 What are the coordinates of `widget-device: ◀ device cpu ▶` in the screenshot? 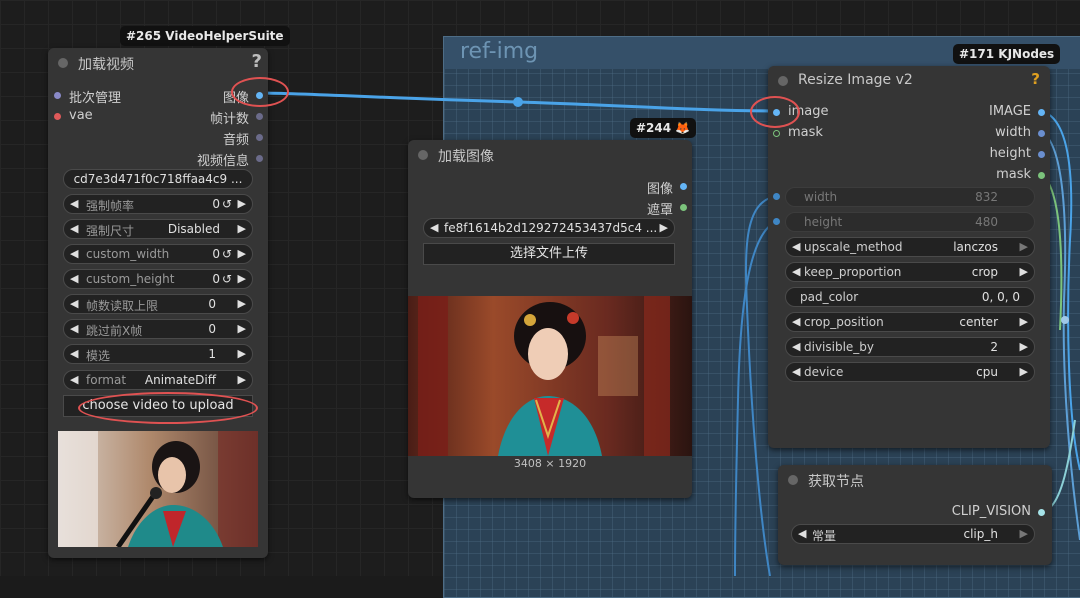 It's located at (910, 372).